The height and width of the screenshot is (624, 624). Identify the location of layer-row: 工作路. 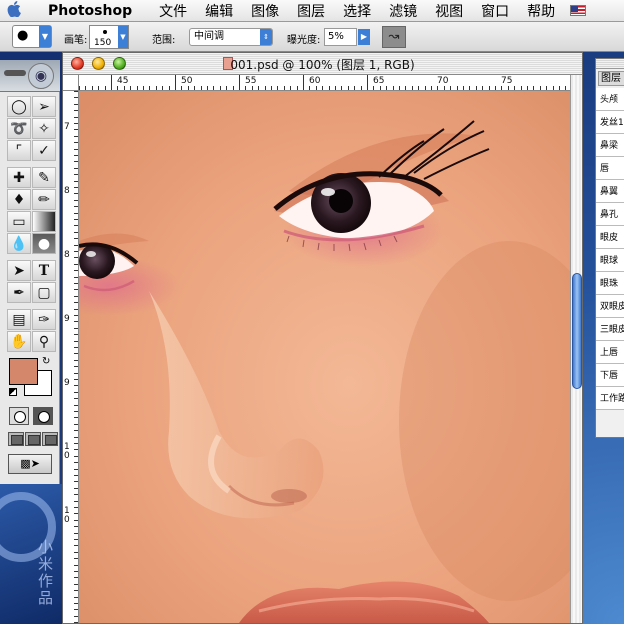
(610, 398).